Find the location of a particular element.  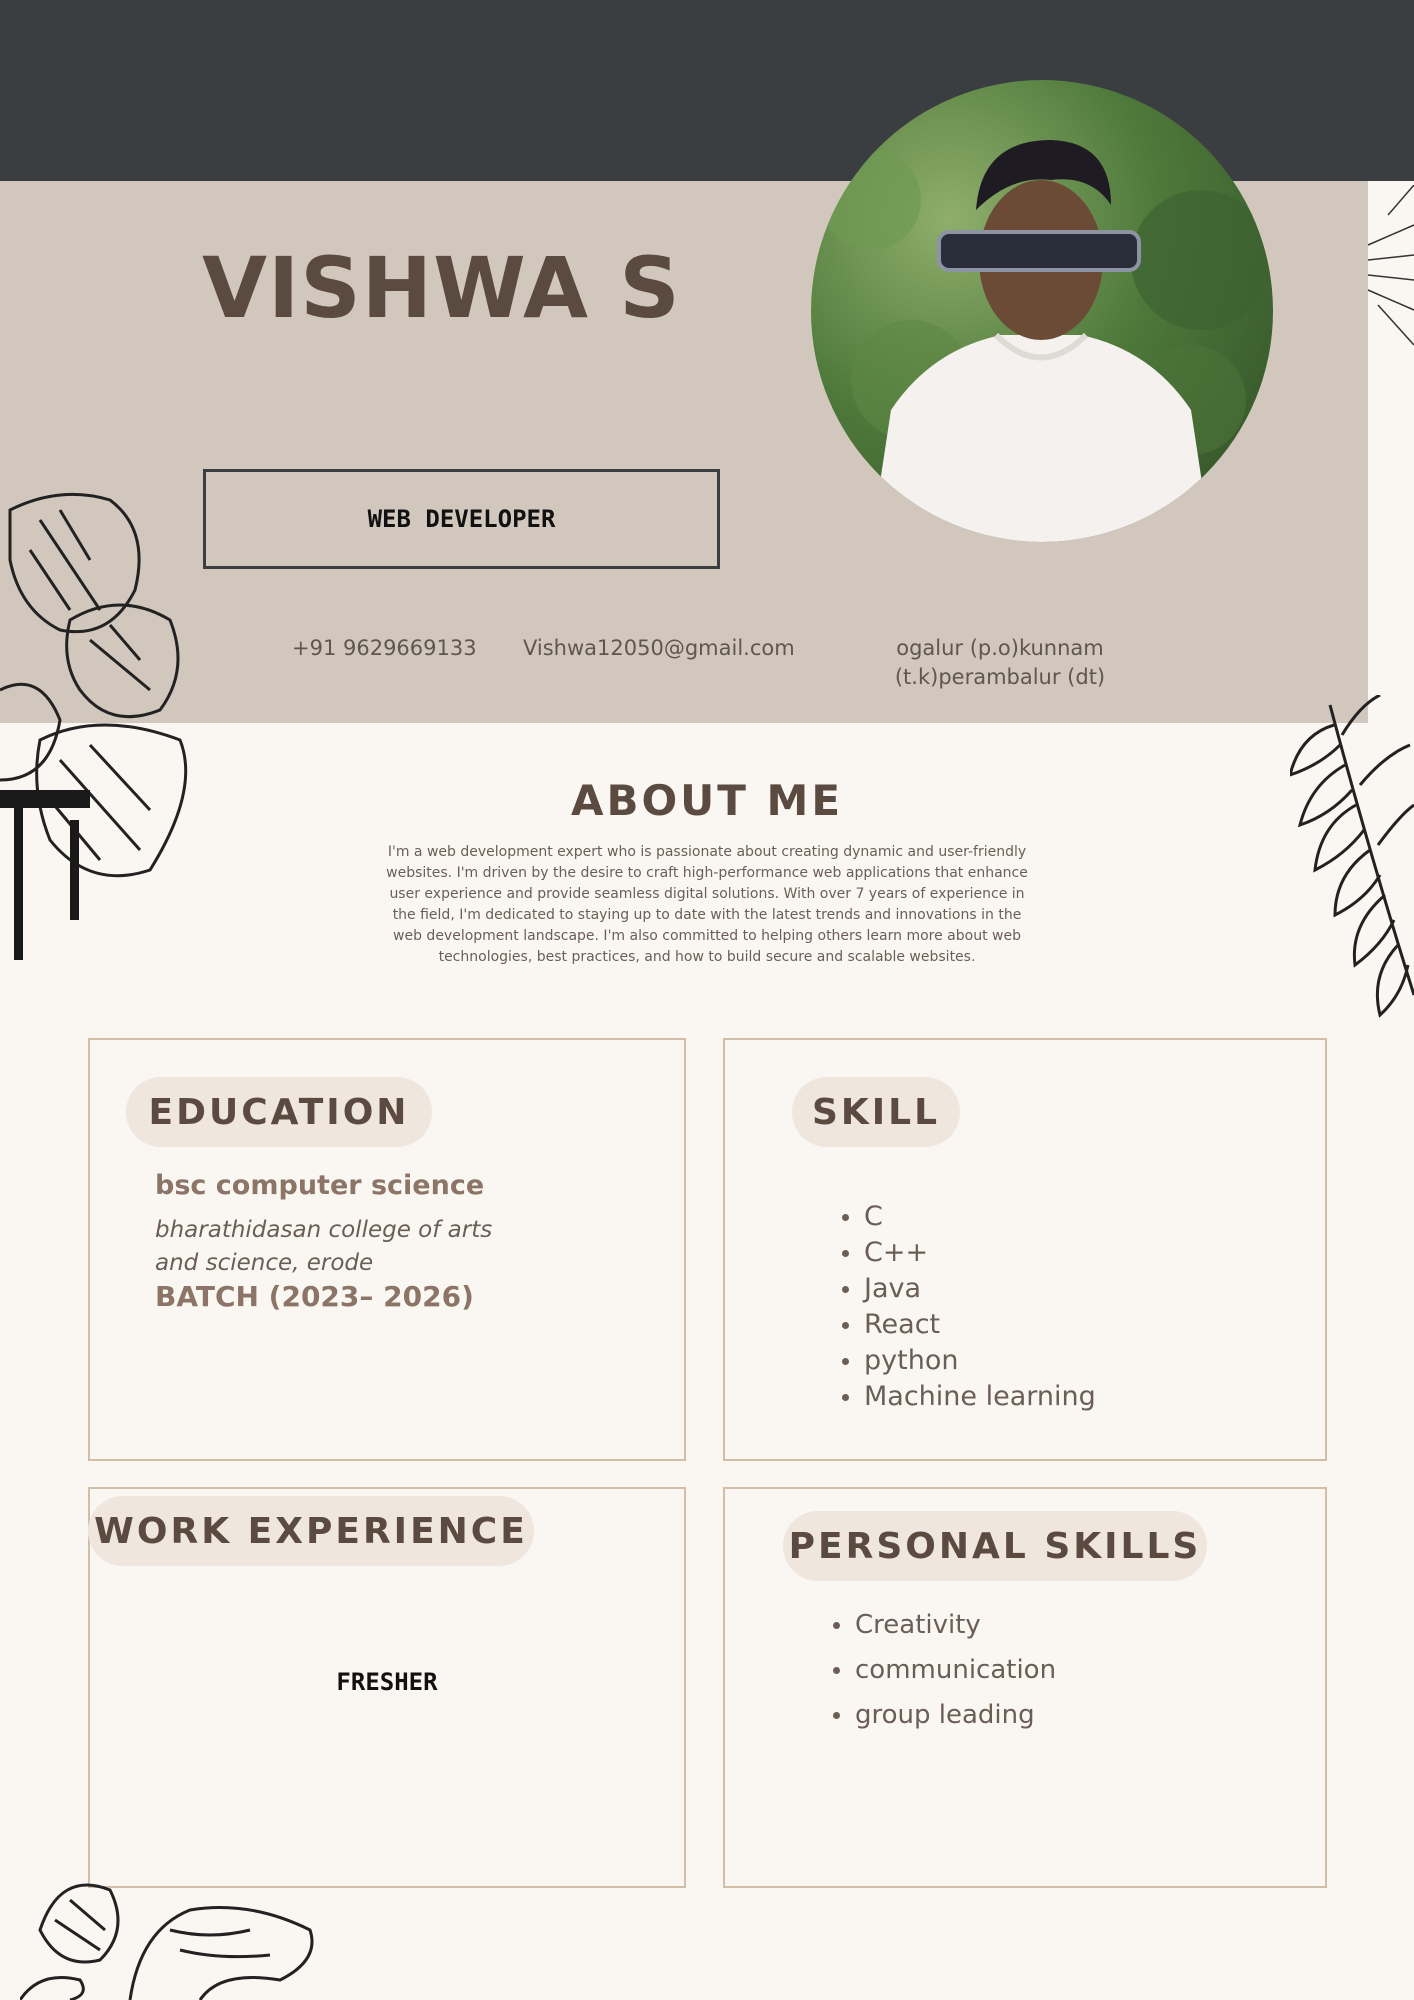

education-degree: bsc computer science is located at coordinates (320, 1185).